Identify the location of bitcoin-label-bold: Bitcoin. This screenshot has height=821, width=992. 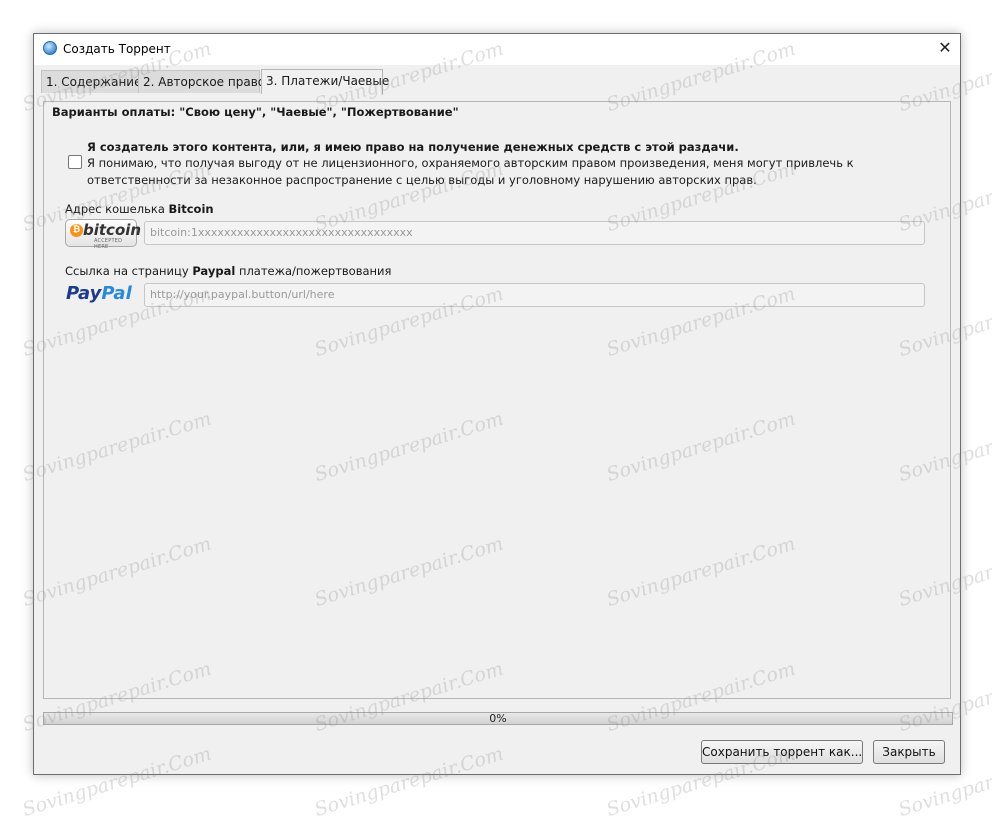
(191, 209).